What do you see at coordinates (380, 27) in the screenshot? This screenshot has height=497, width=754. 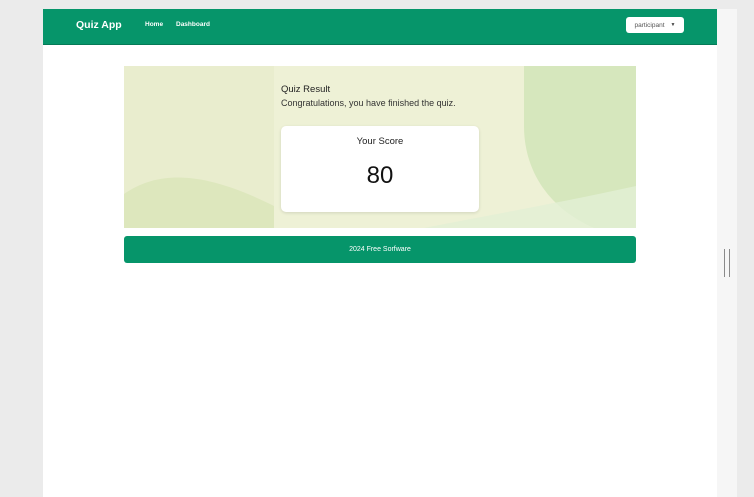 I see `navbar: Quiz App Home Dashboard participant ▼` at bounding box center [380, 27].